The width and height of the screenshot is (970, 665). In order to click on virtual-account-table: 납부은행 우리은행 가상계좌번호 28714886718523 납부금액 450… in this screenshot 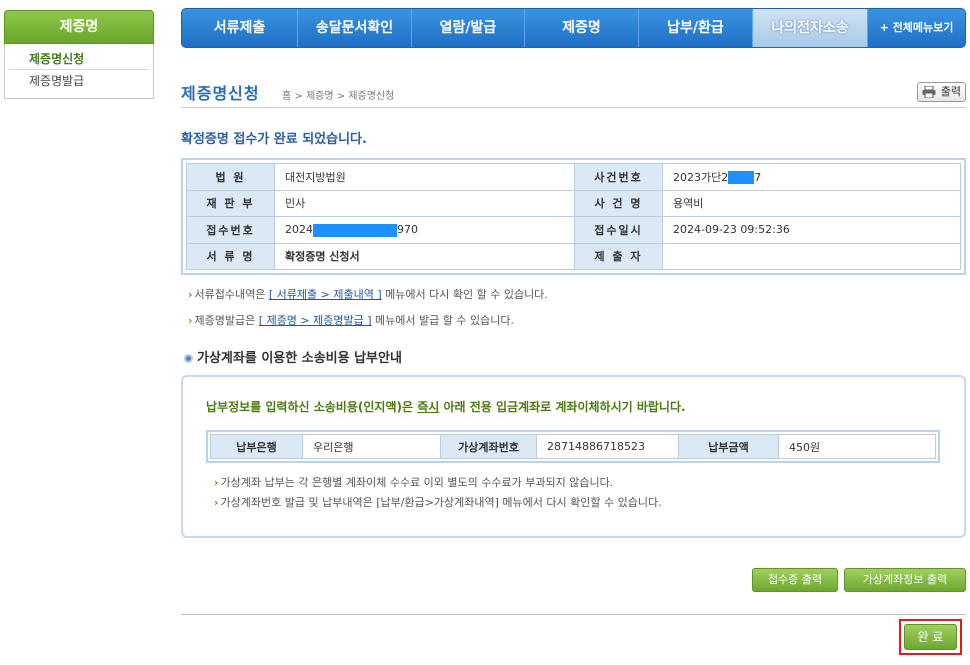, I will do `click(573, 446)`.